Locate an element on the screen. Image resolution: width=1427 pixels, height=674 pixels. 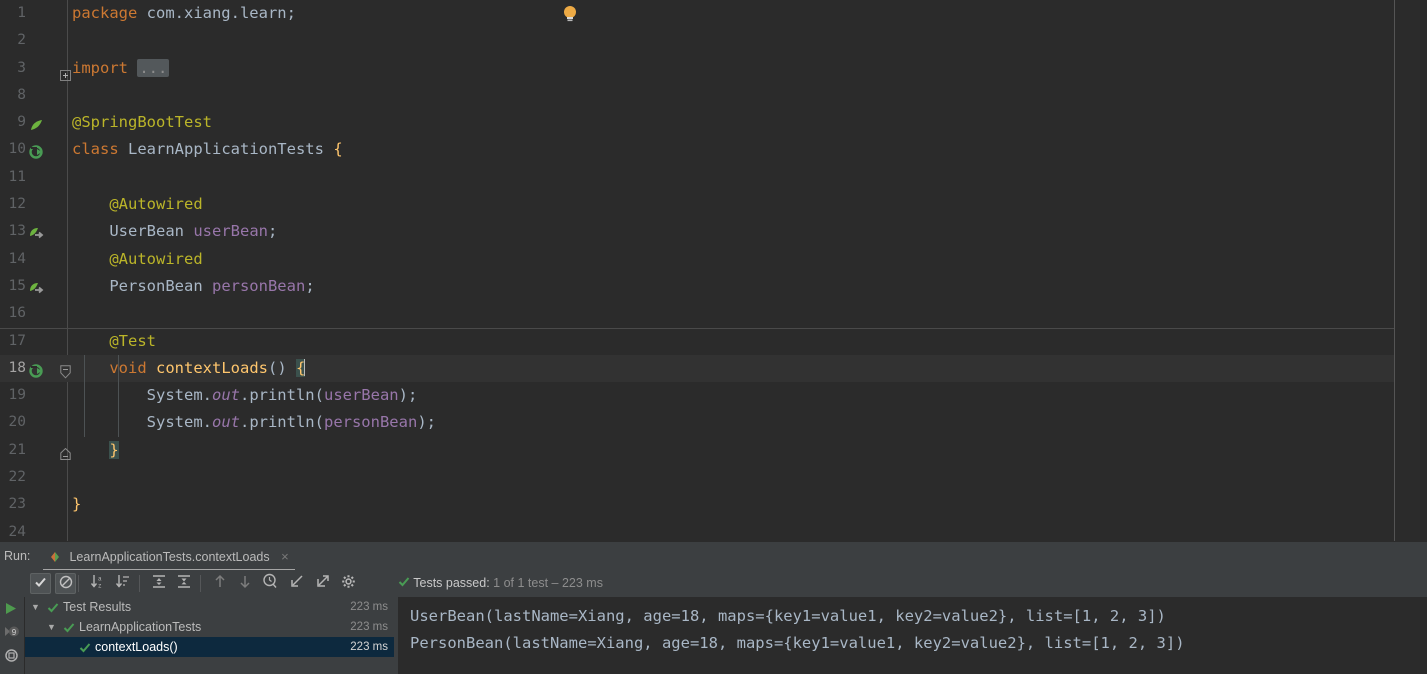
rerun-failed-tests-button: 9 is located at coordinates (12, 633).